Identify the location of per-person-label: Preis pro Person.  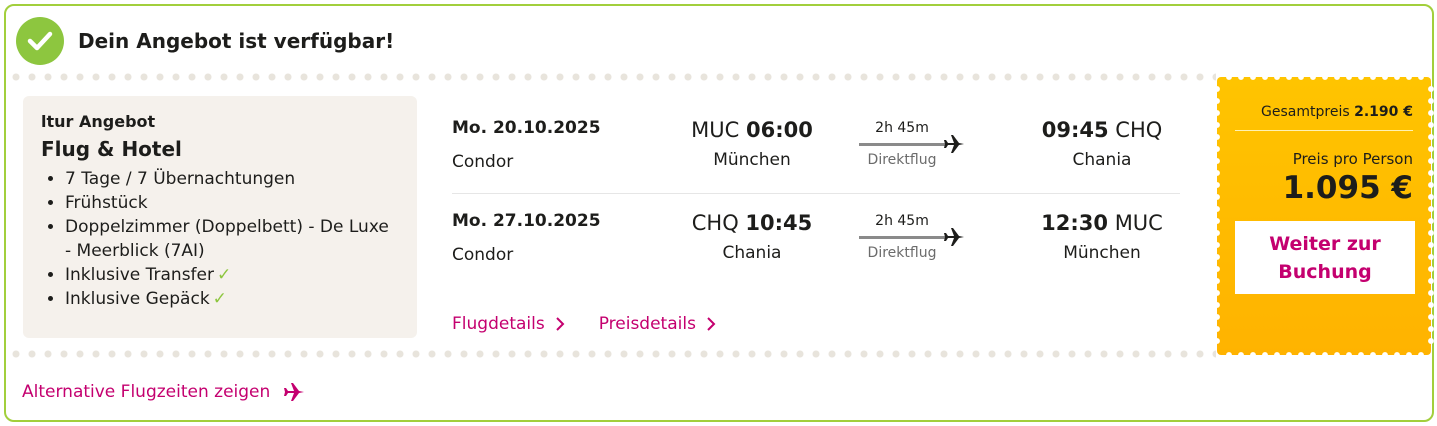
(1352, 159).